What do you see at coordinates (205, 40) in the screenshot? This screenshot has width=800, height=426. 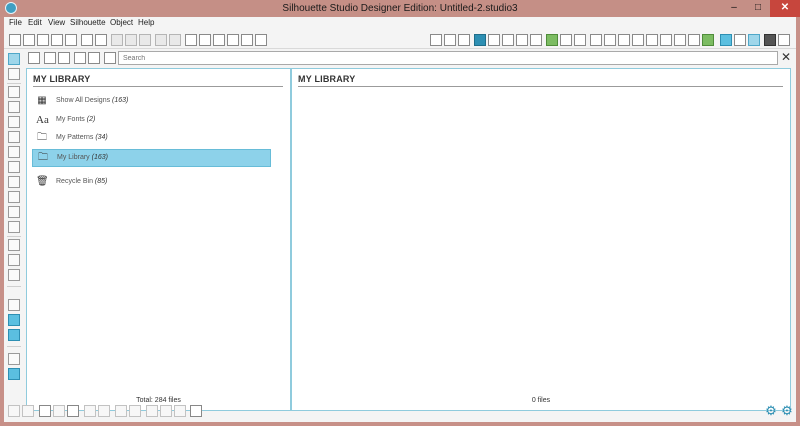 I see `zoom-in-icon` at bounding box center [205, 40].